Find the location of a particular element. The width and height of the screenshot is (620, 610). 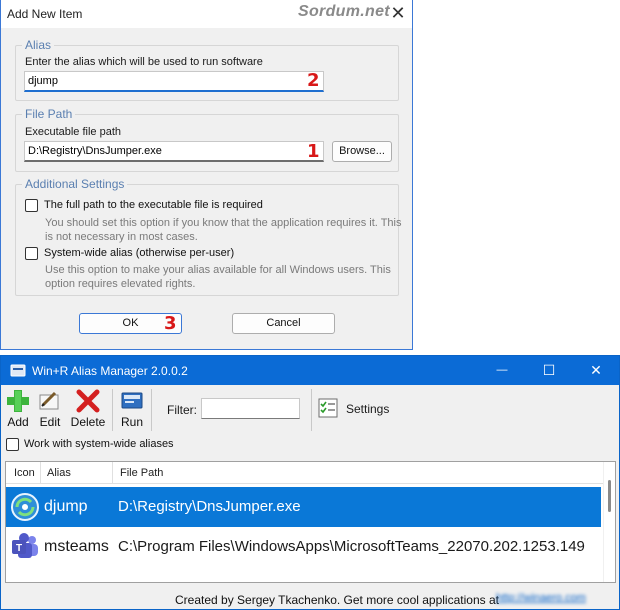

delete-label: Delete is located at coordinates (88, 422).